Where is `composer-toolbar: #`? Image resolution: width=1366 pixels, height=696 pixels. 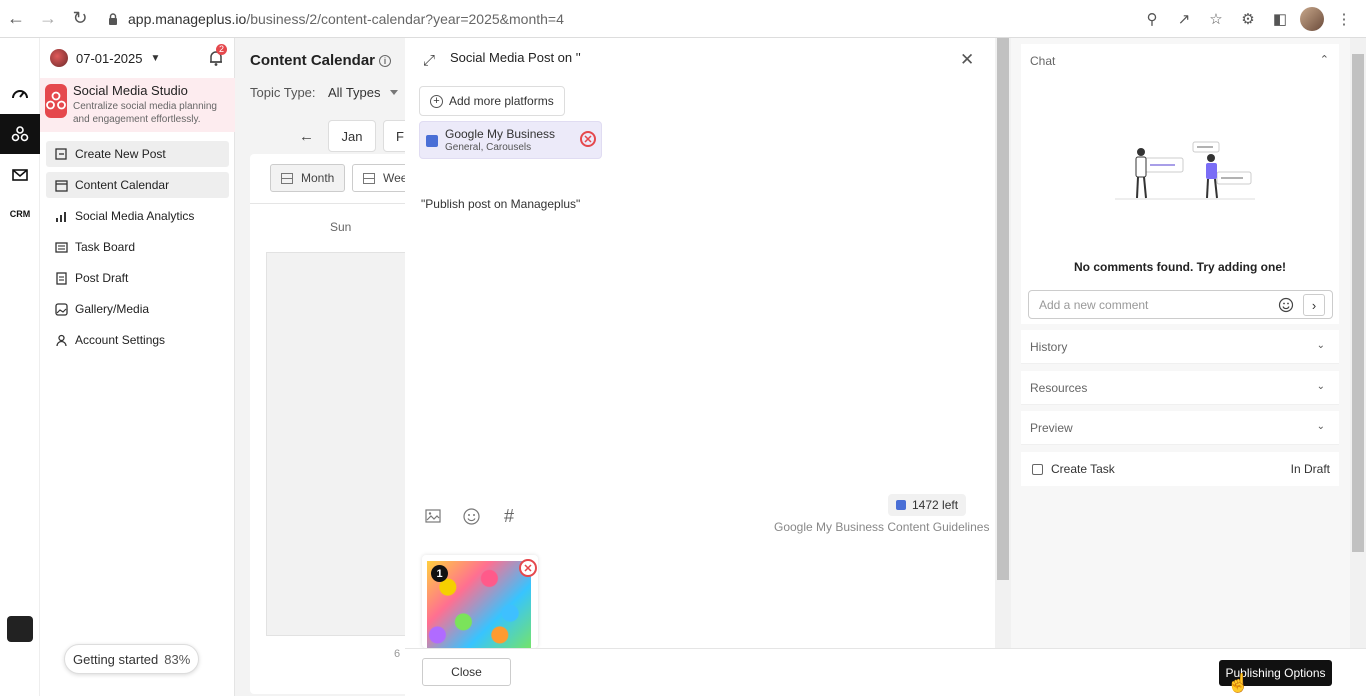 composer-toolbar: # is located at coordinates (471, 516).